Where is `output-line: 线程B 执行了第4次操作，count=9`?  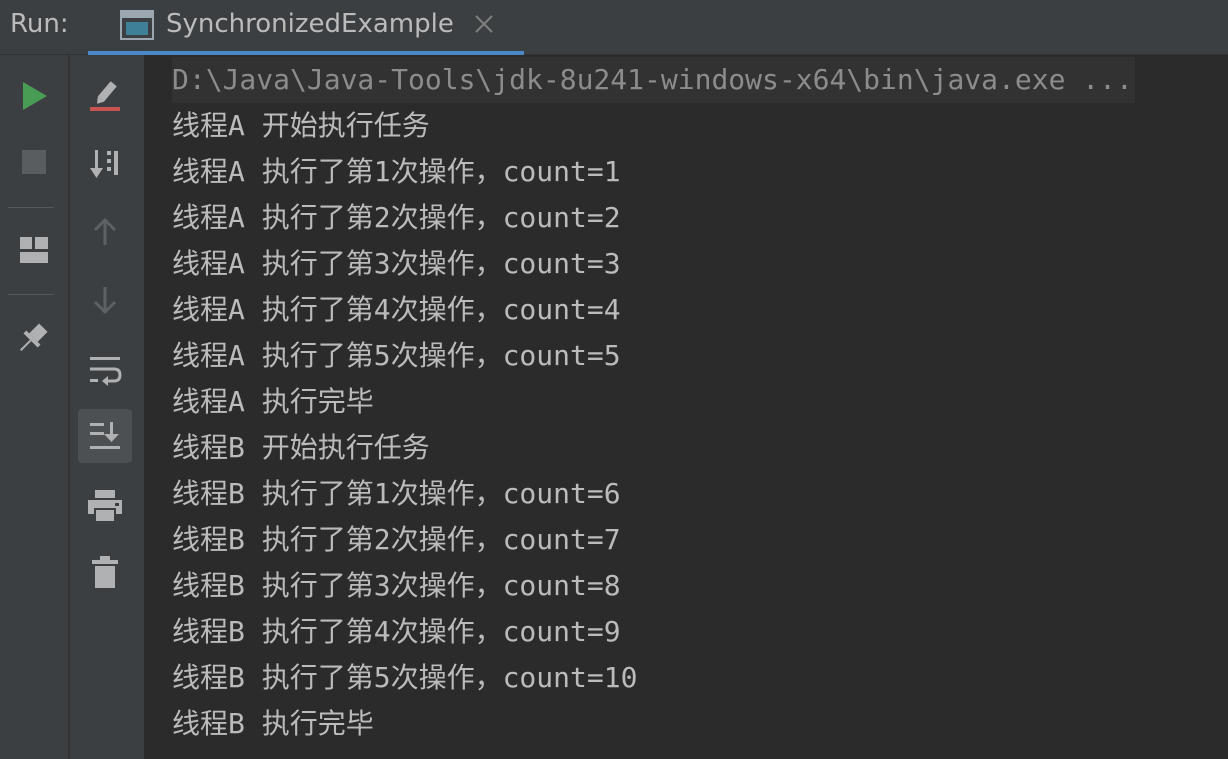
output-line: 线程B 执行了第4次操作，count=9 is located at coordinates (396, 631).